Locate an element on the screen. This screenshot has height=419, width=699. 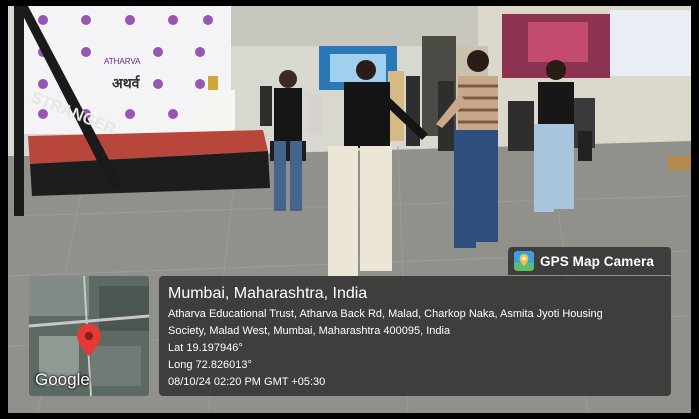
gps-camera-app-icon is located at coordinates (524, 261).